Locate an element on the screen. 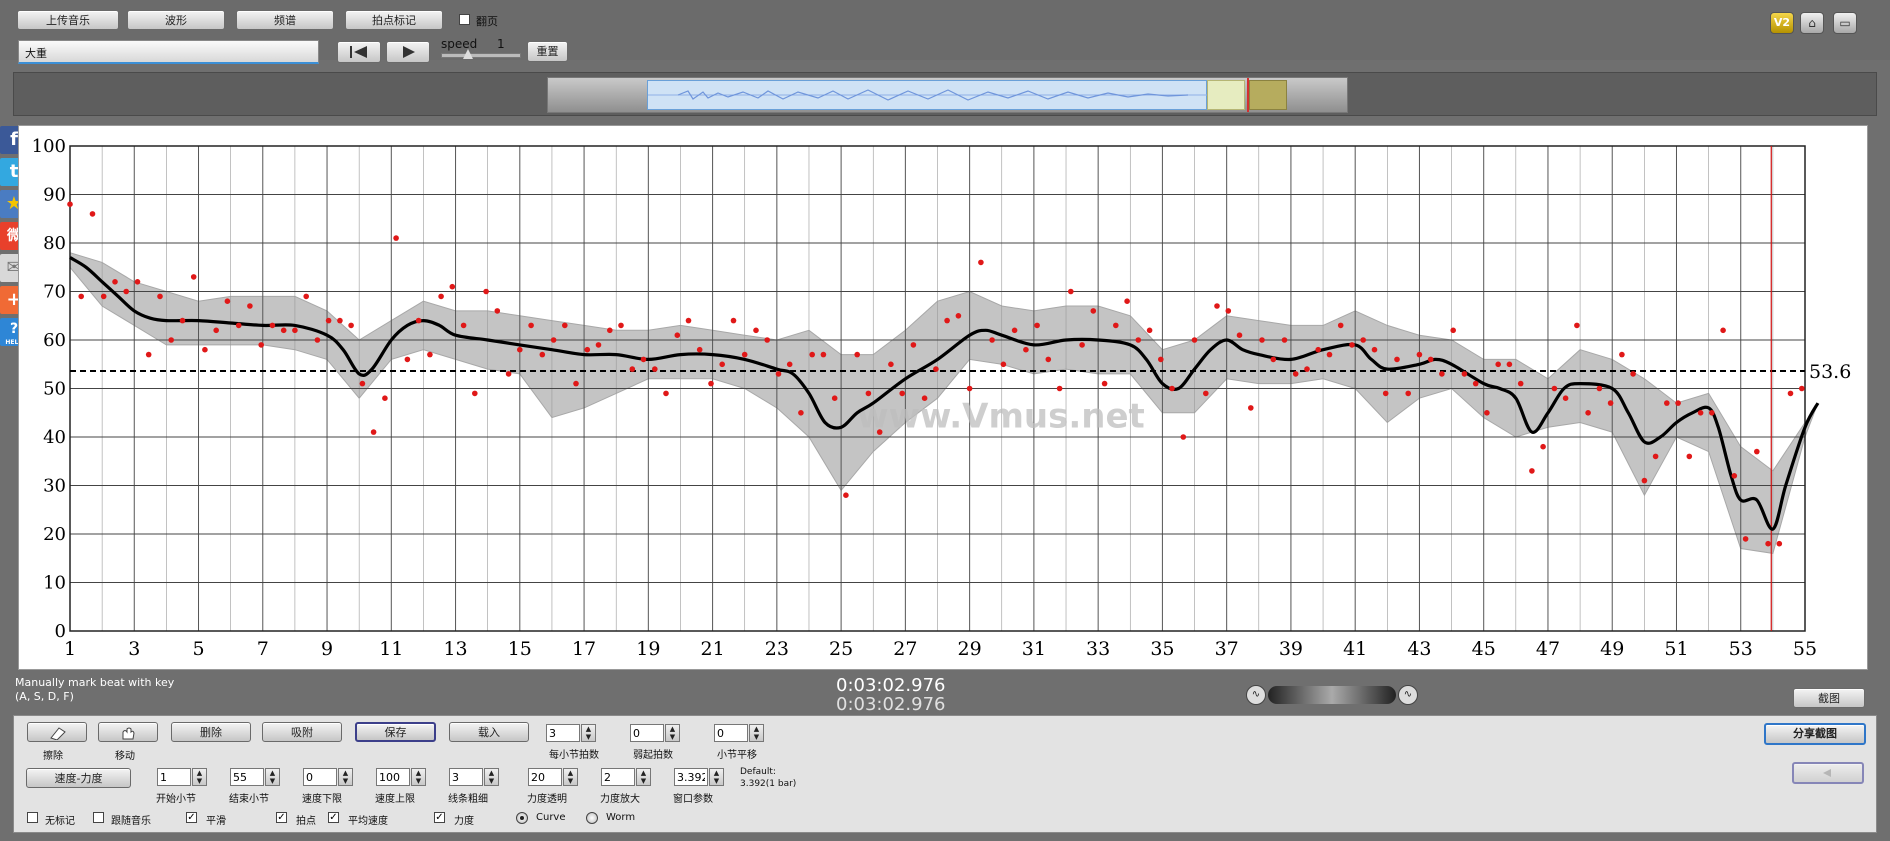 The image size is (1890, 841). volume-track is located at coordinates (1332, 695).